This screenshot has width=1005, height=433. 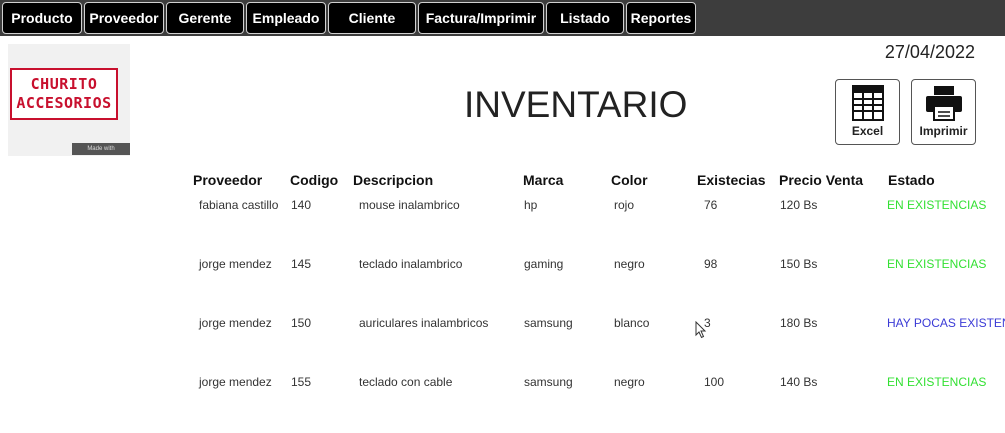 What do you see at coordinates (372, 18) in the screenshot?
I see `nav-cliente-button: Cliente` at bounding box center [372, 18].